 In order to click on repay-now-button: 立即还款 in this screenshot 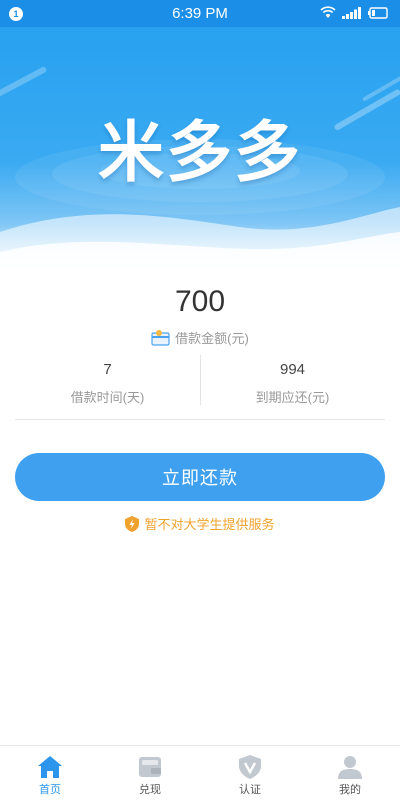, I will do `click(200, 477)`.